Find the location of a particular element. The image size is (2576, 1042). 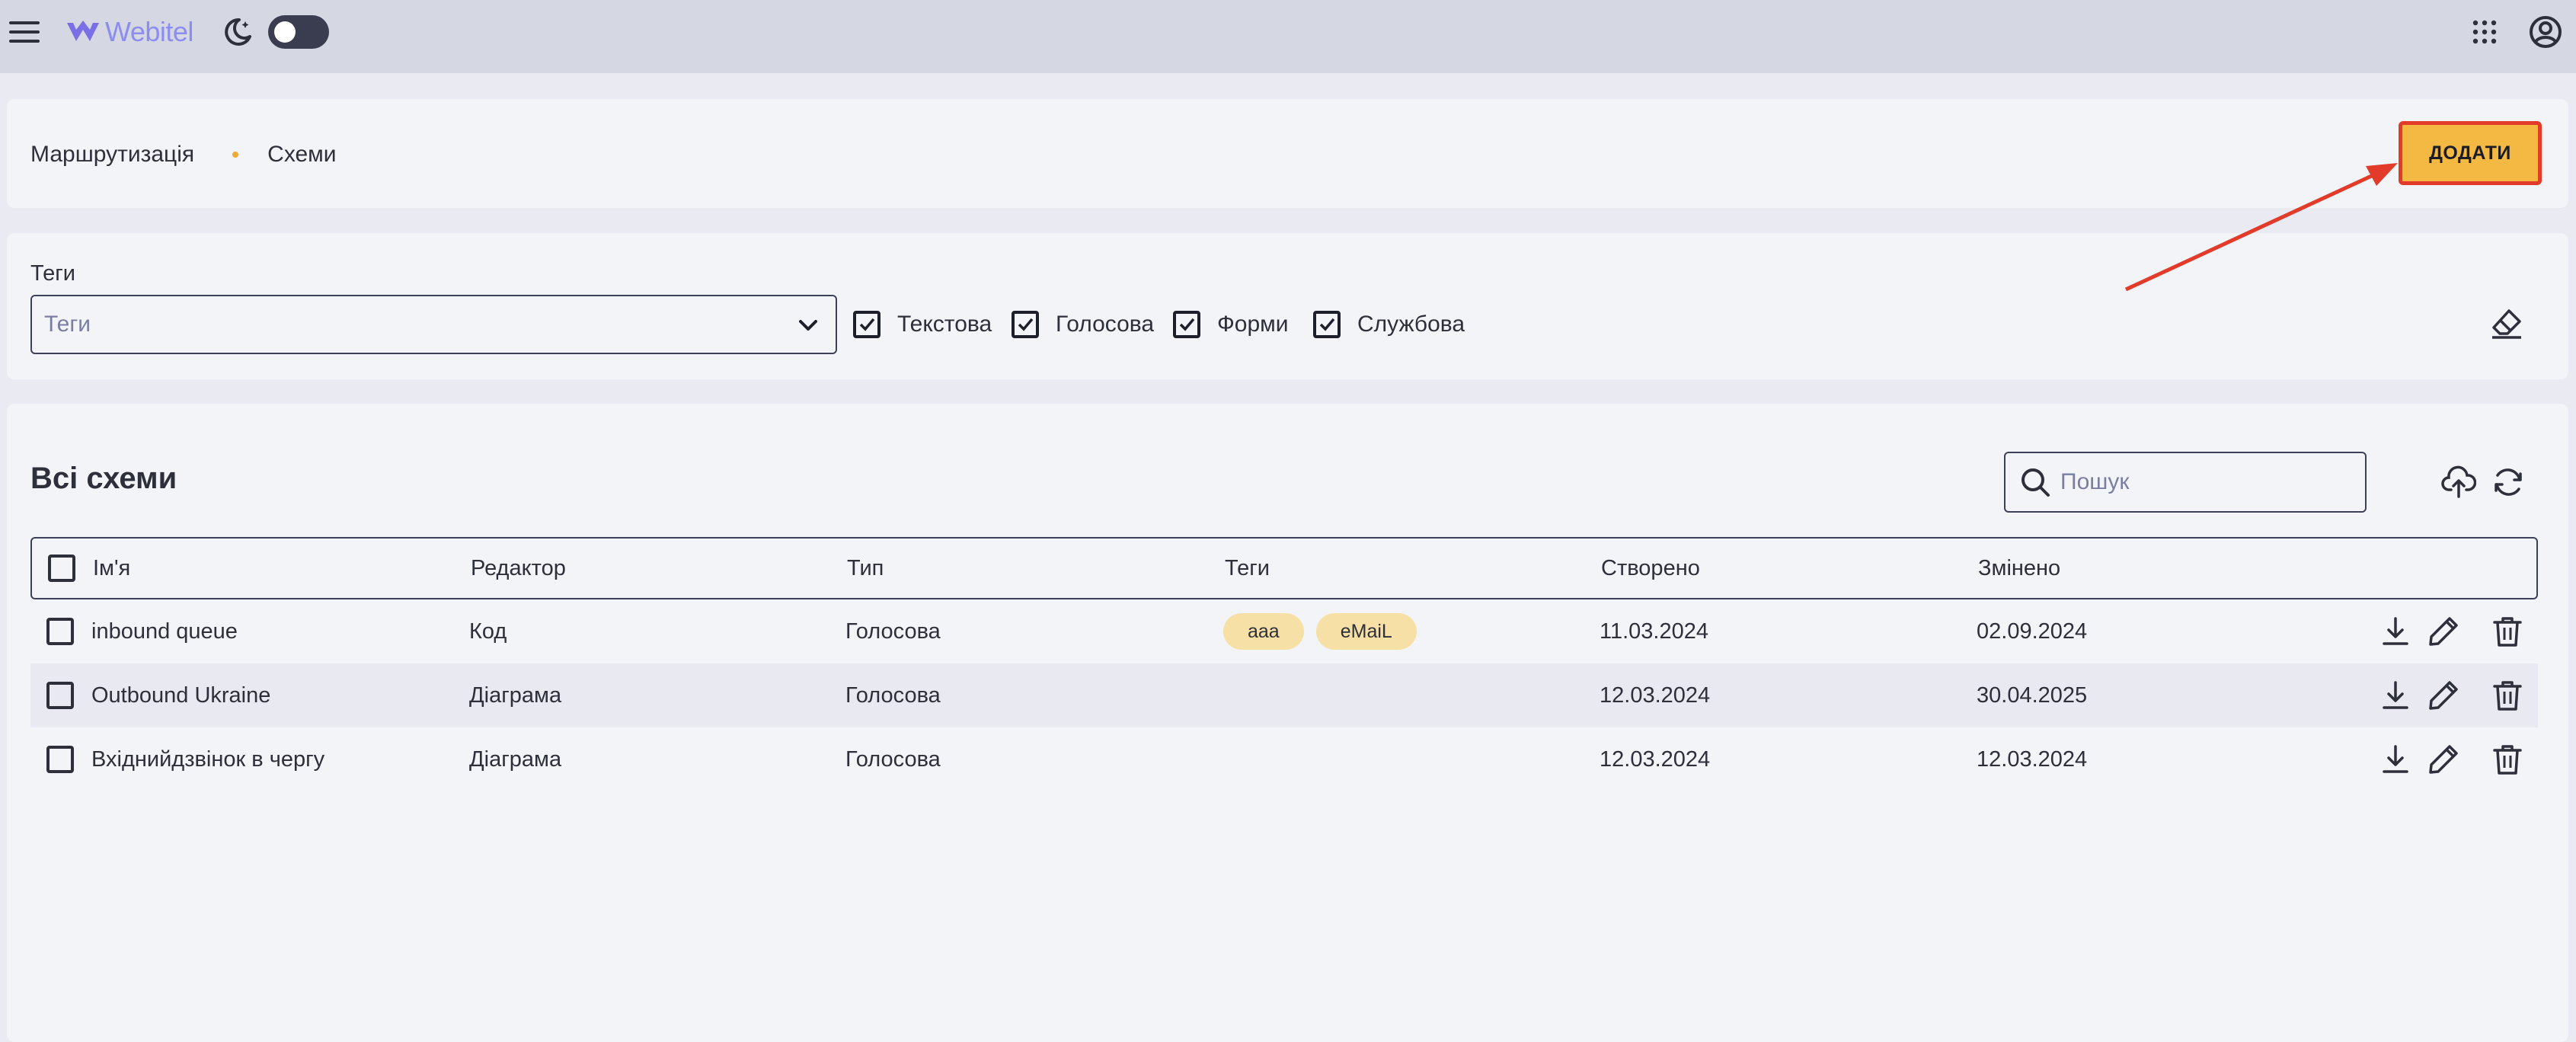

column-tags: Теги is located at coordinates (1248, 568).